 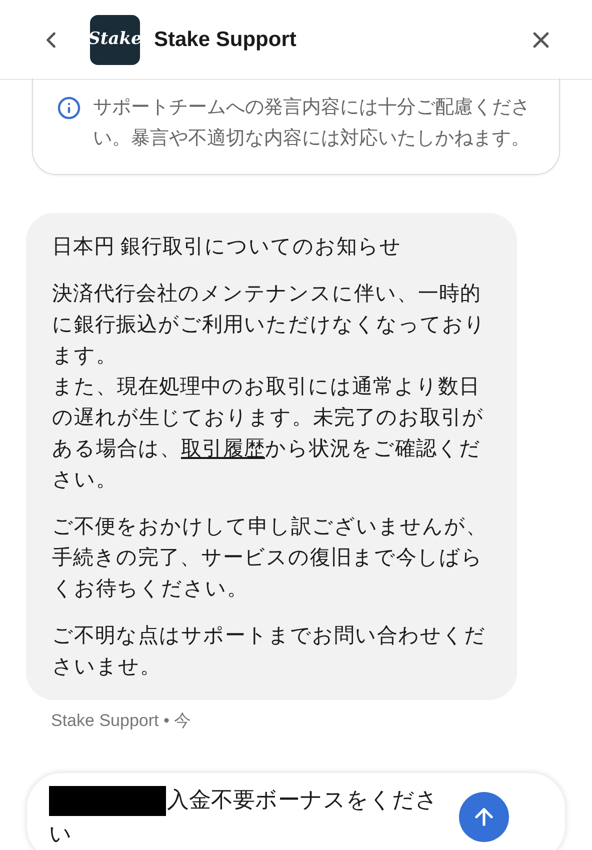 What do you see at coordinates (121, 721) in the screenshot?
I see `message-meta: Stake Support • 今` at bounding box center [121, 721].